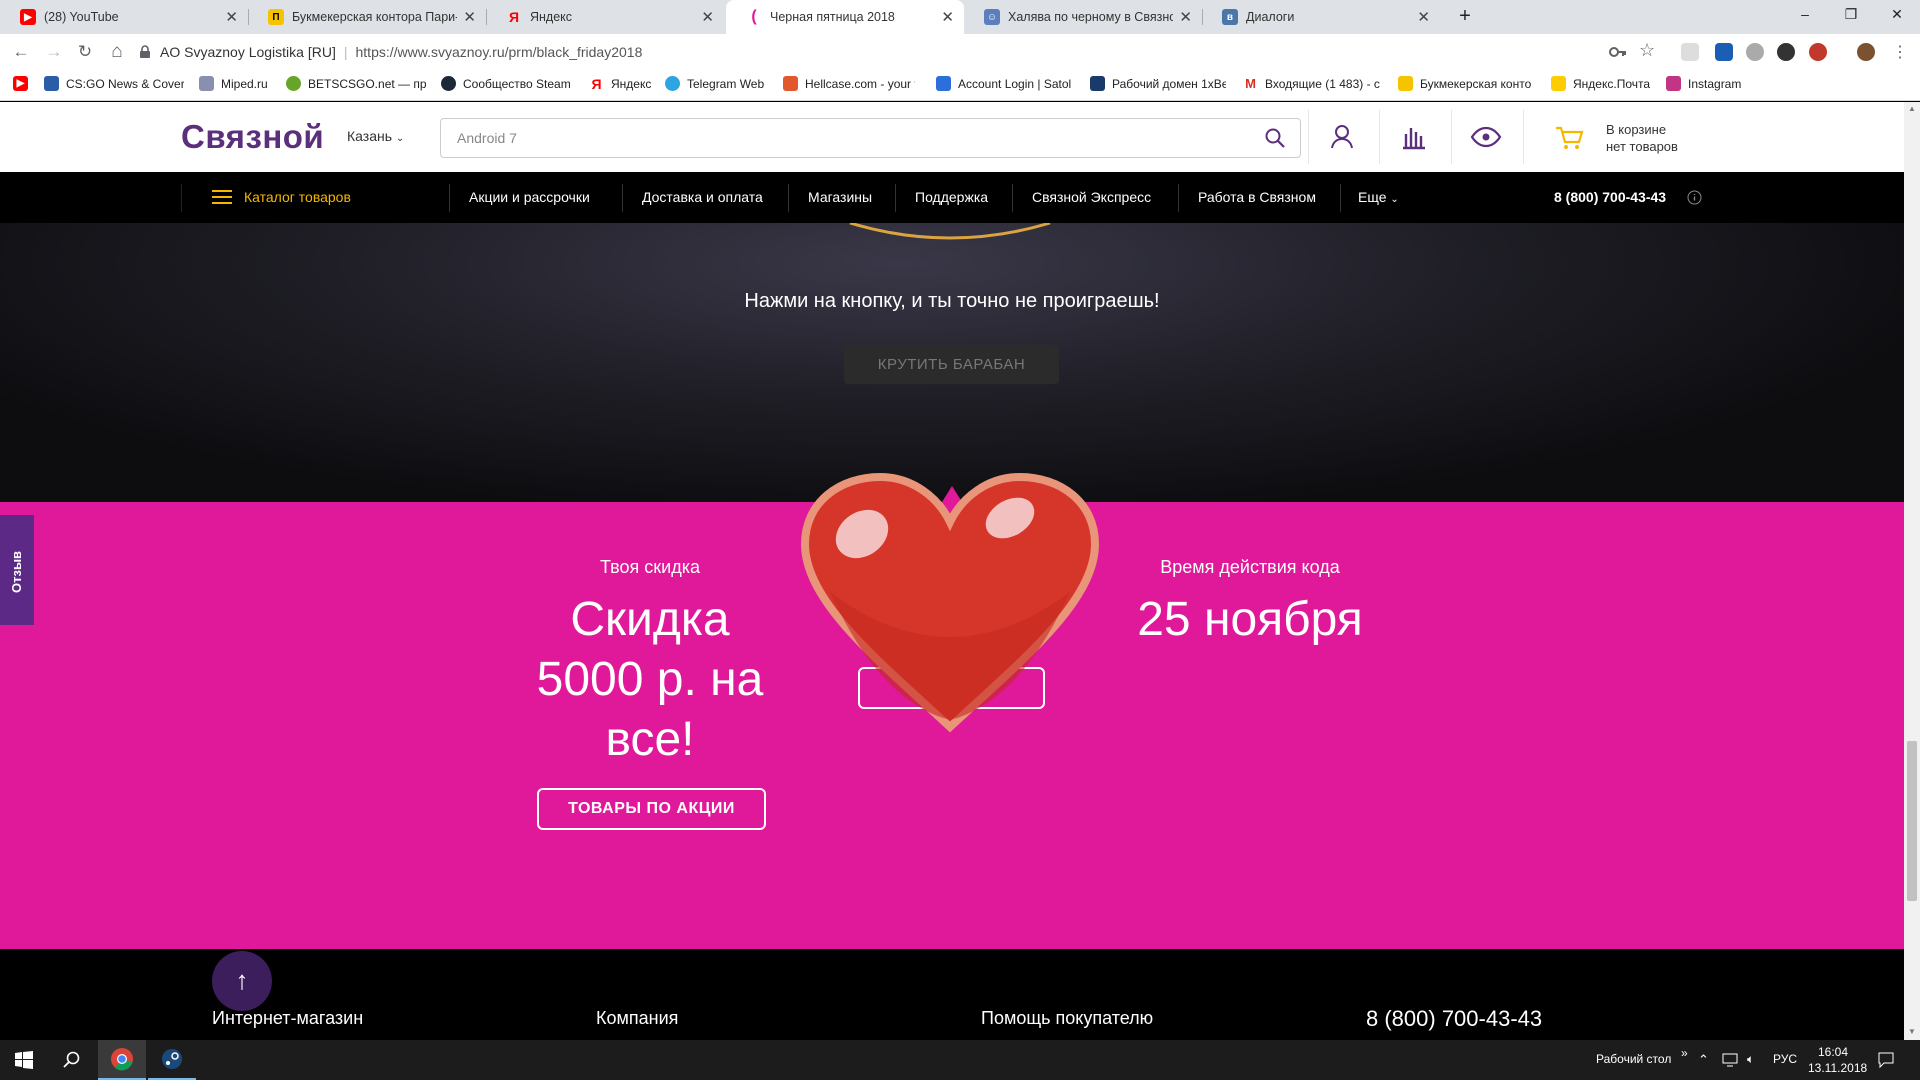  What do you see at coordinates (1912, 108) in the screenshot?
I see `scroll-up-icon: ▲` at bounding box center [1912, 108].